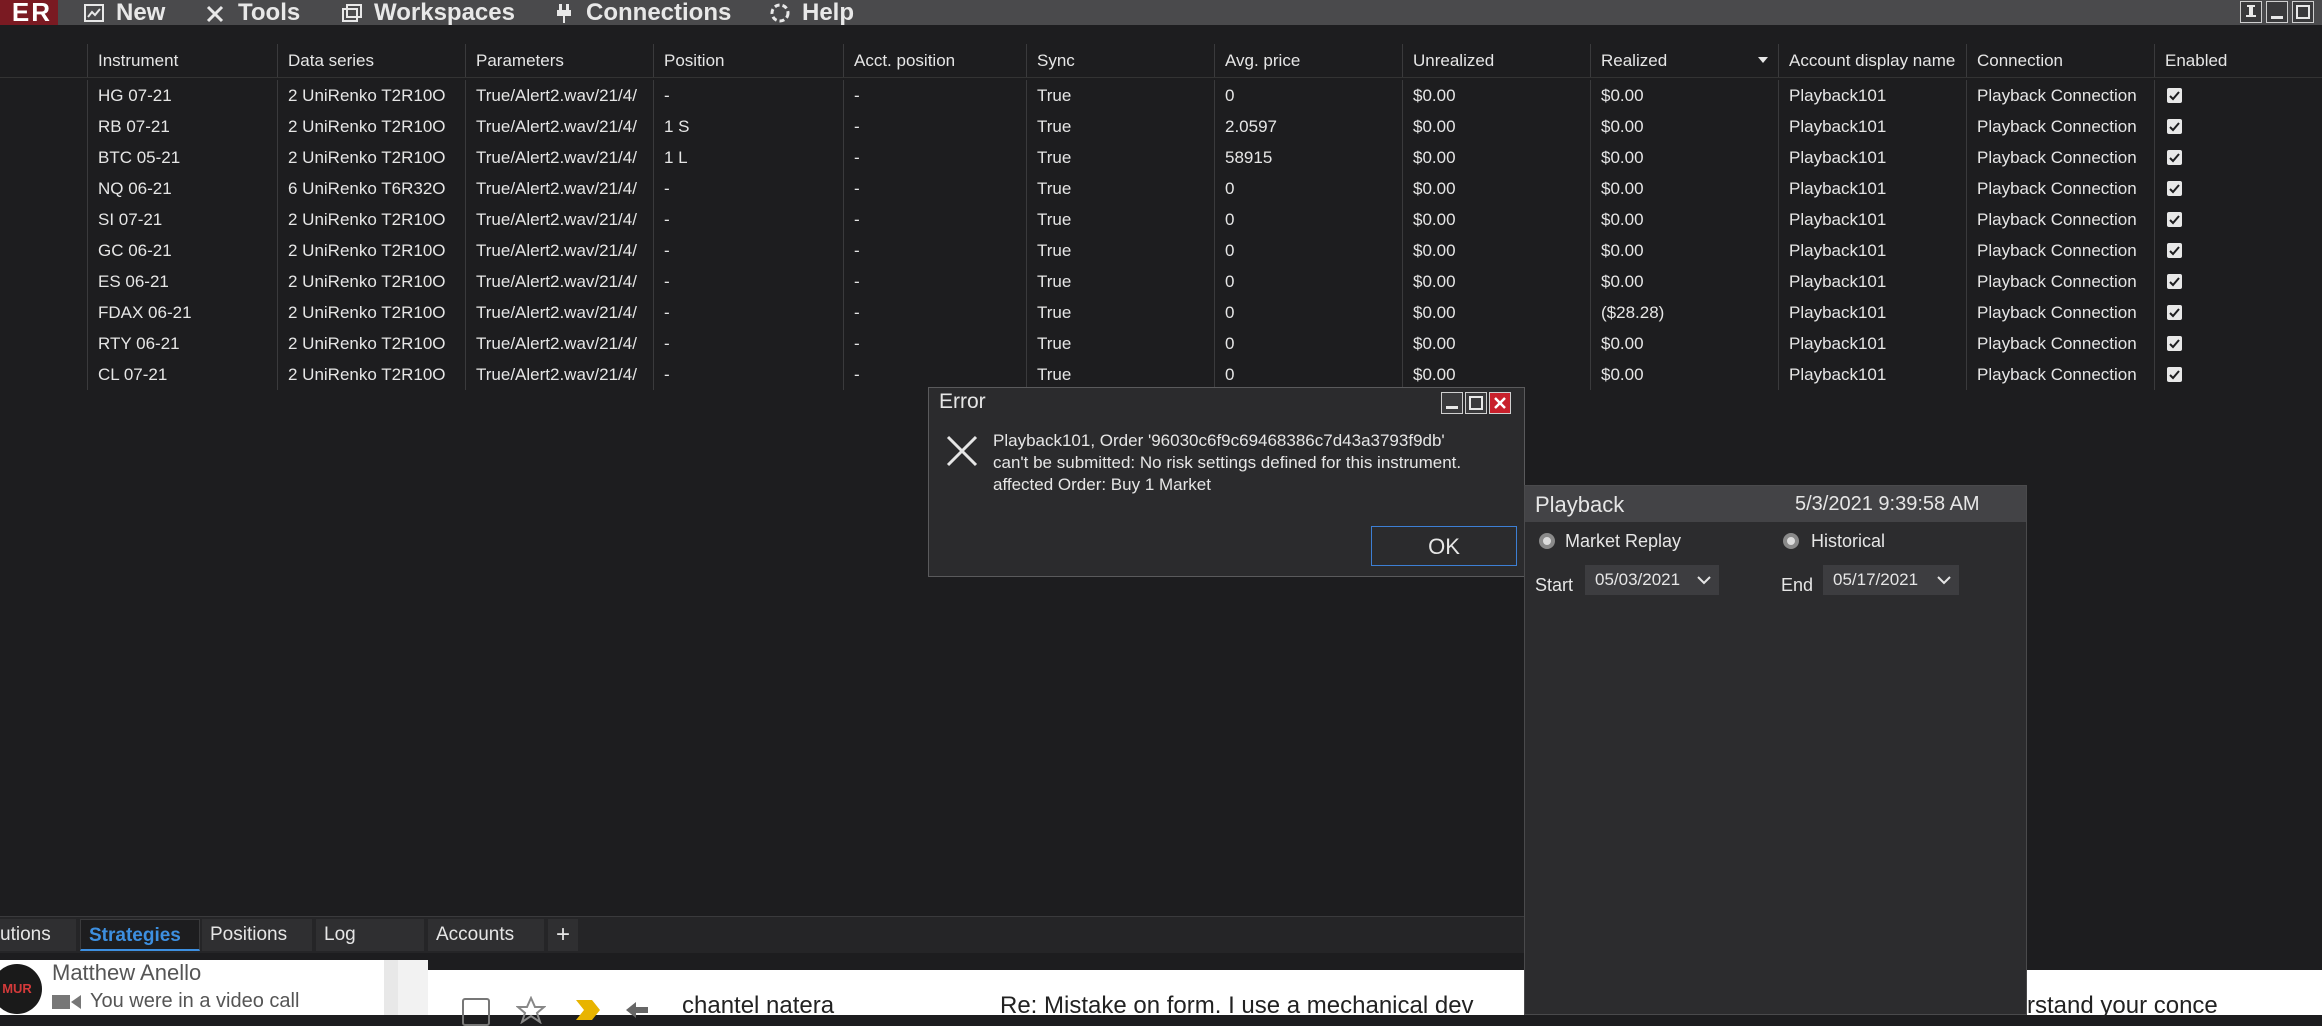 The width and height of the screenshot is (2322, 1026). Describe the element at coordinates (2060, 60) in the screenshot. I see `col-connection: Connection` at that location.